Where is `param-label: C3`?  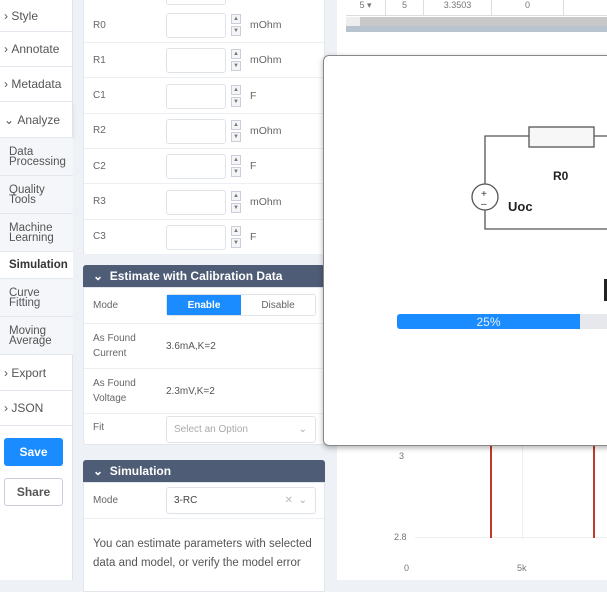 param-label: C3 is located at coordinates (99, 237).